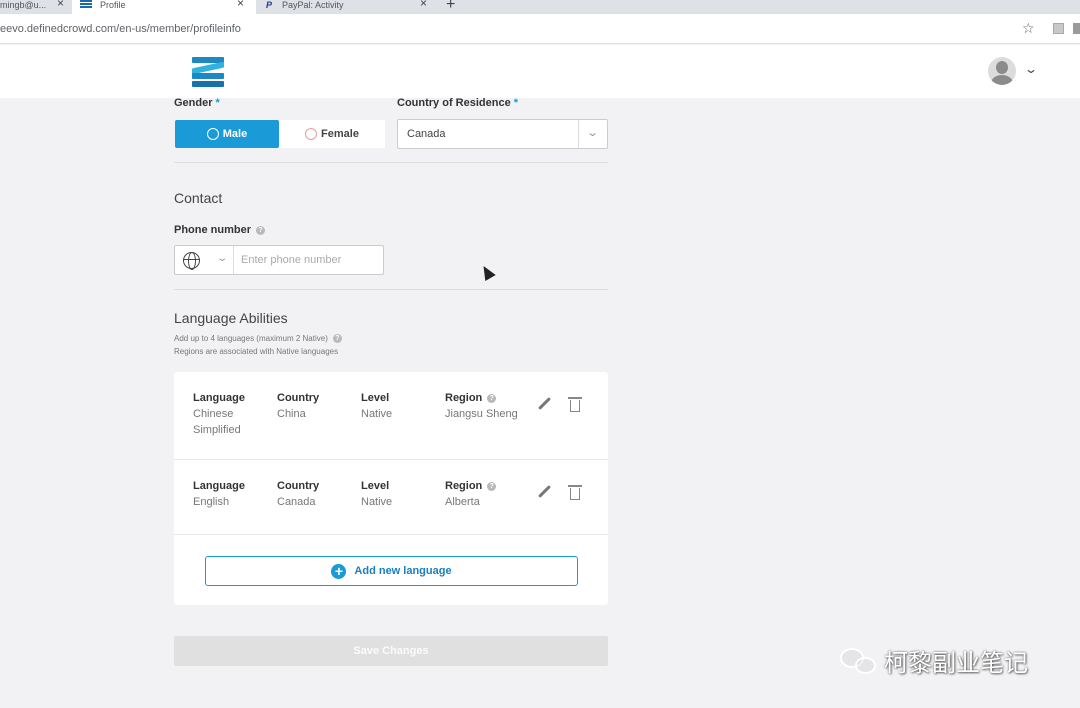  Describe the element at coordinates (956, 663) in the screenshot. I see `watermark-text: 柯黎副业笔记` at that location.